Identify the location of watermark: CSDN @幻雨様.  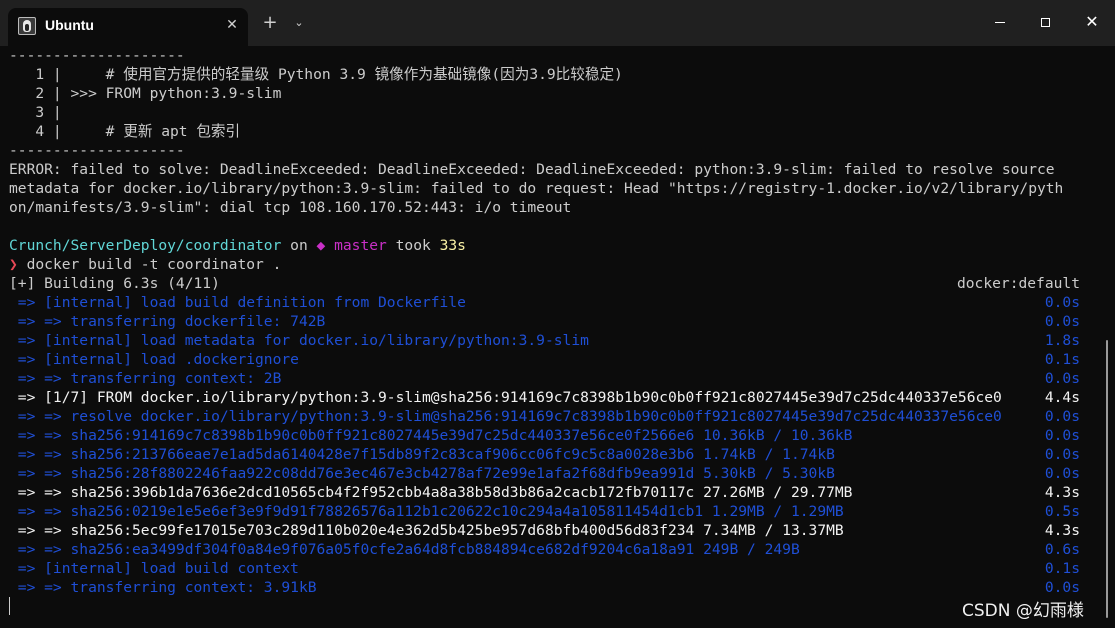
(1023, 611).